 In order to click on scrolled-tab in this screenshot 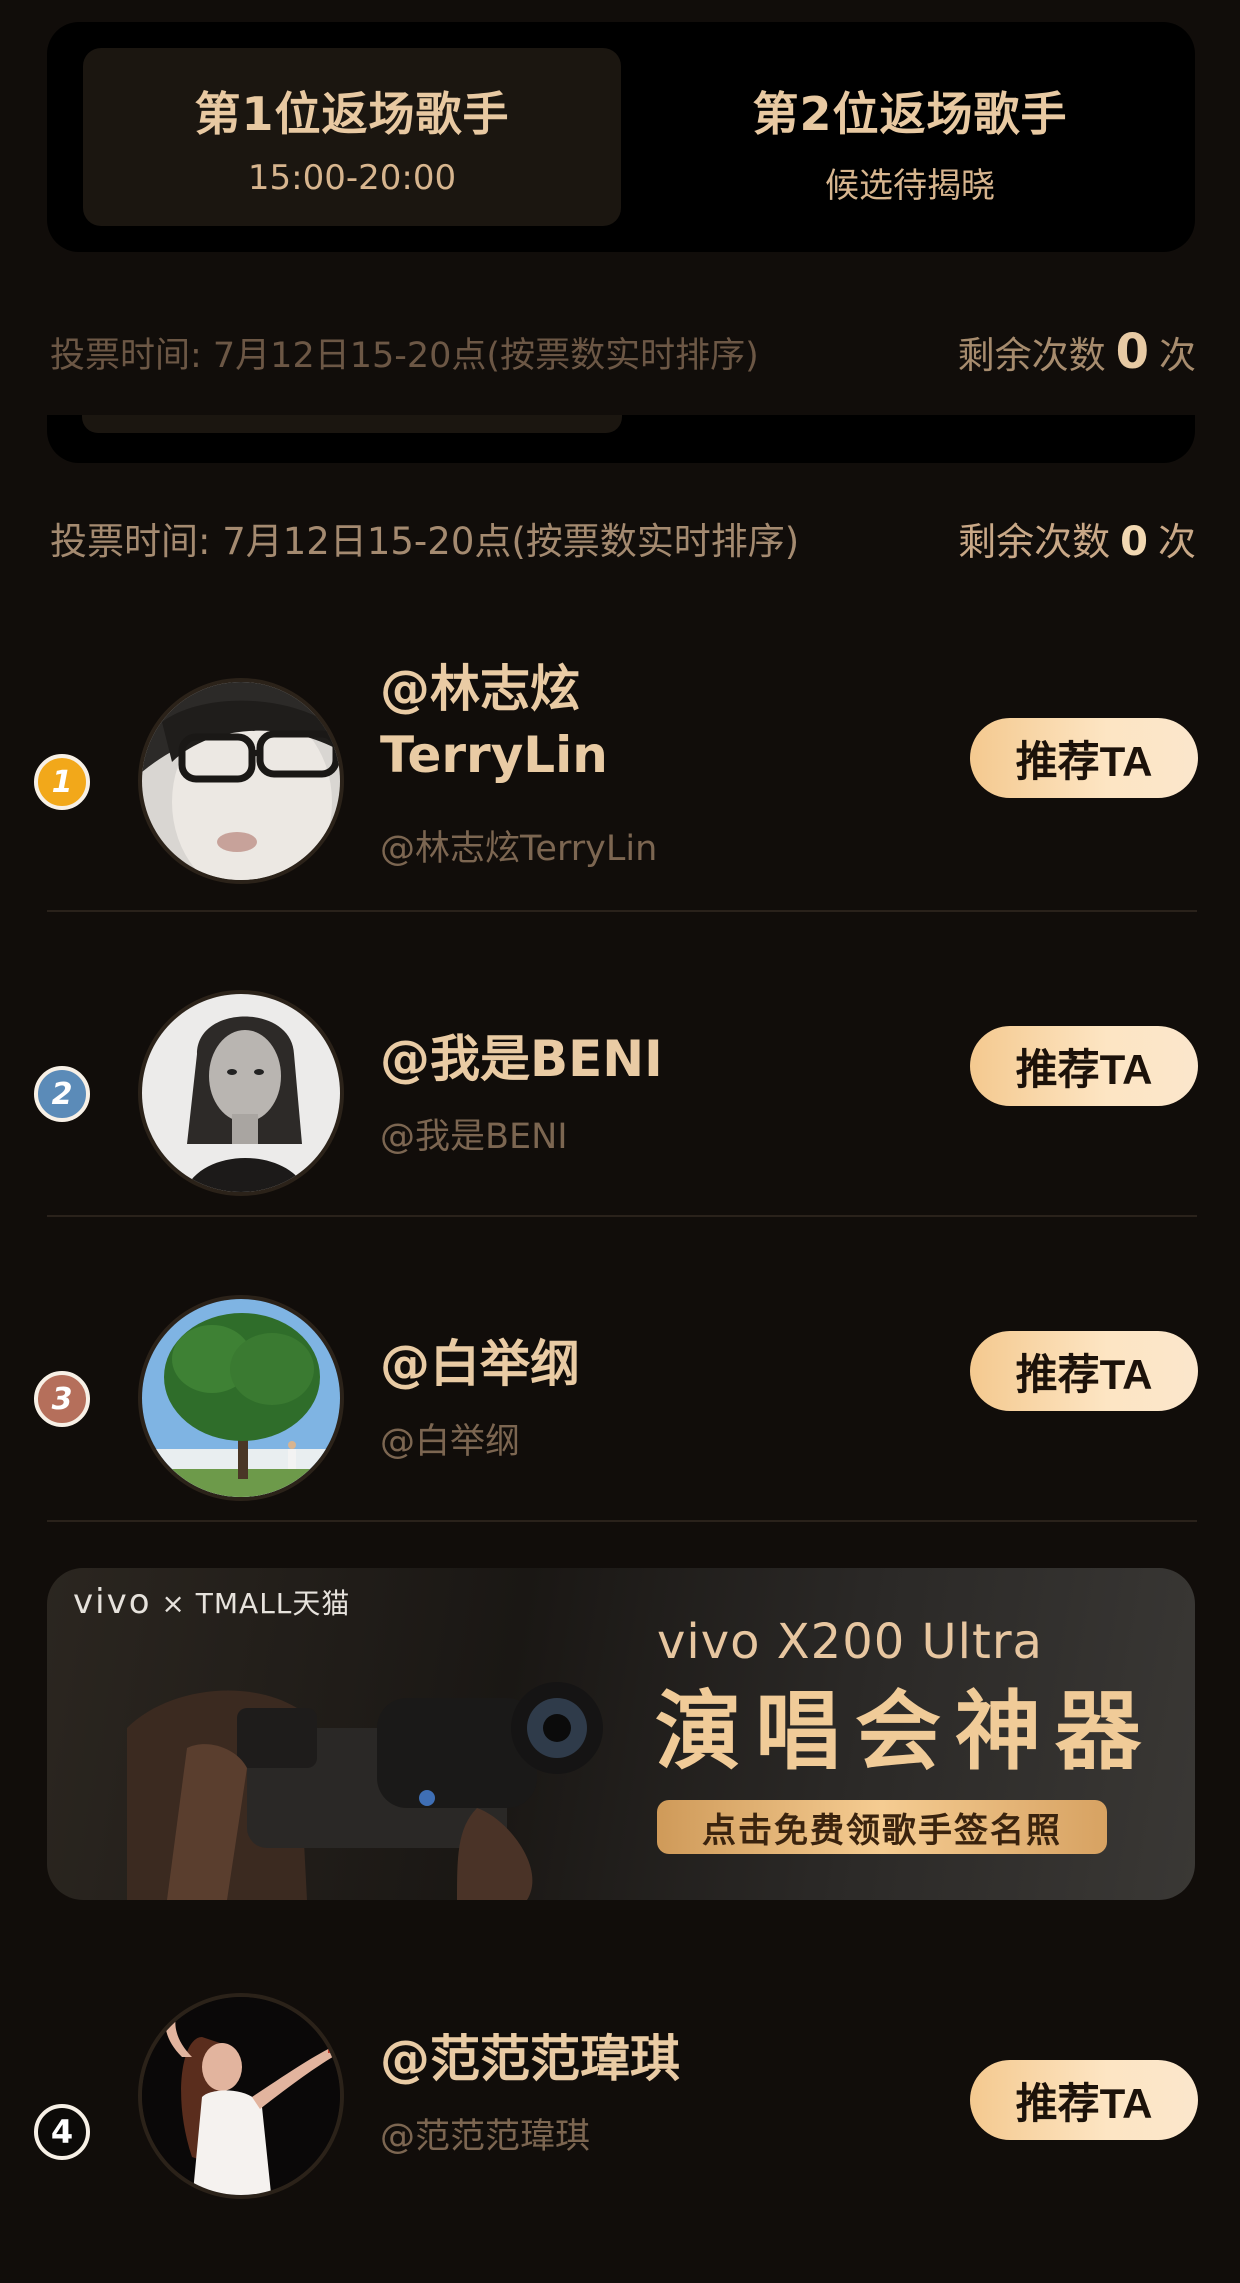, I will do `click(352, 424)`.